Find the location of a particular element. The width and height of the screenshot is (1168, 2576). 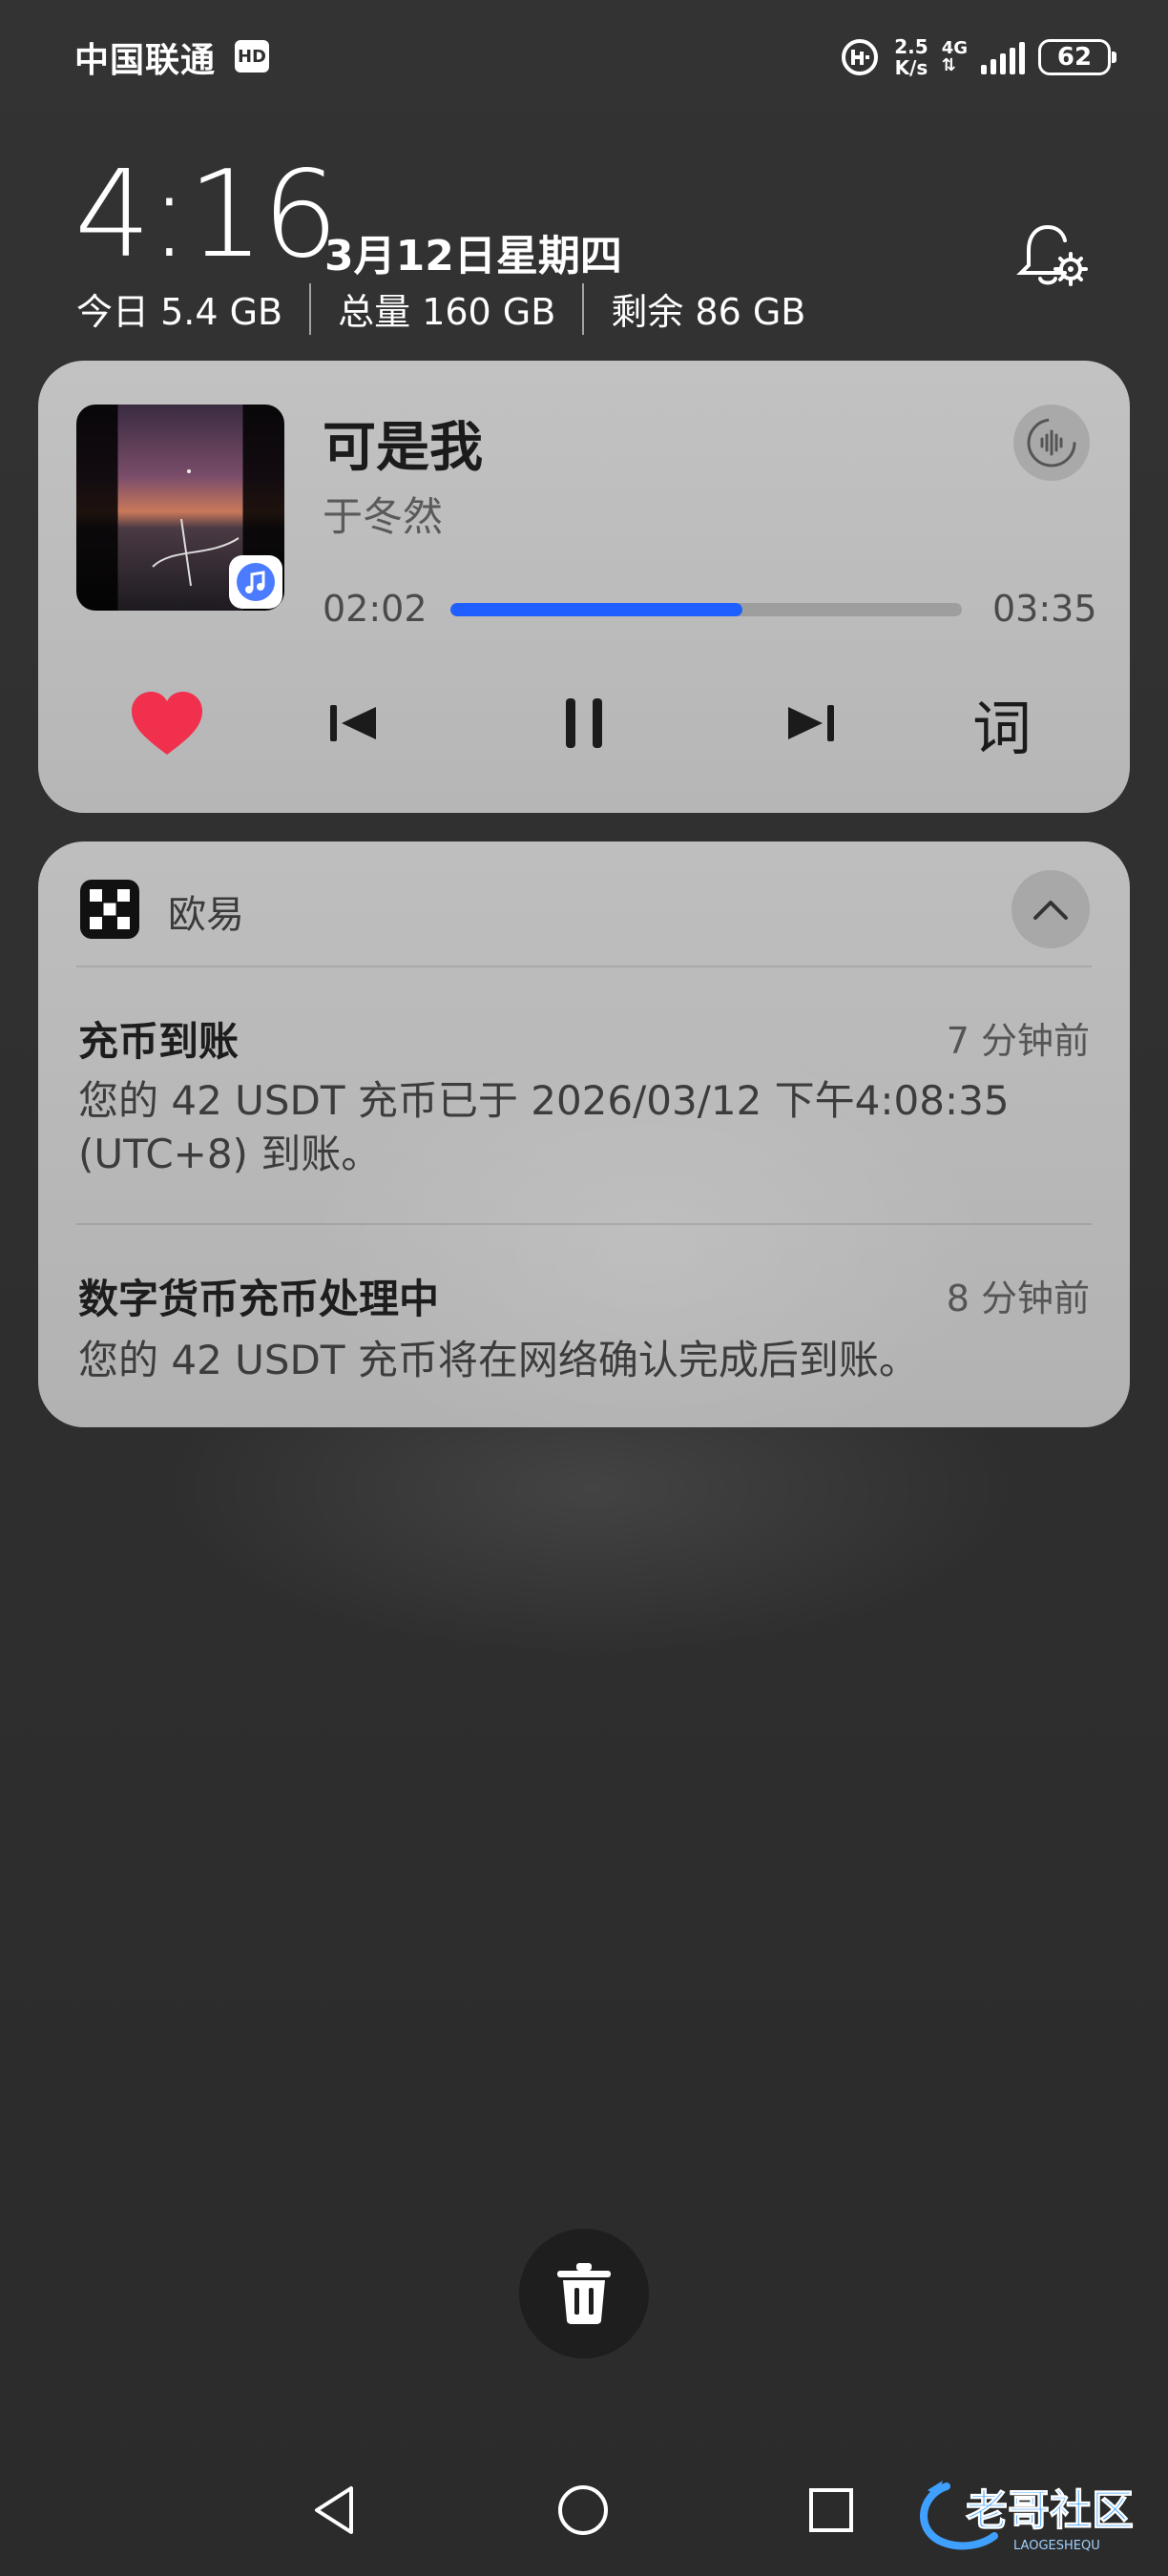

data-usage-bar: 今日 5.4 GB 总量 160 GB 剩余 86 GB is located at coordinates (440, 308).